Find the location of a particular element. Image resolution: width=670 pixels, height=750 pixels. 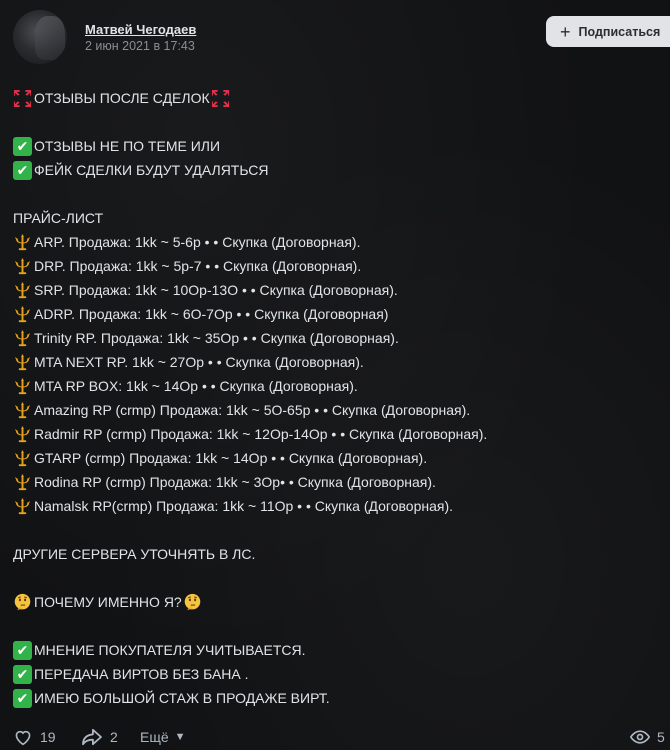

views-counter: 5 is located at coordinates (647, 737).